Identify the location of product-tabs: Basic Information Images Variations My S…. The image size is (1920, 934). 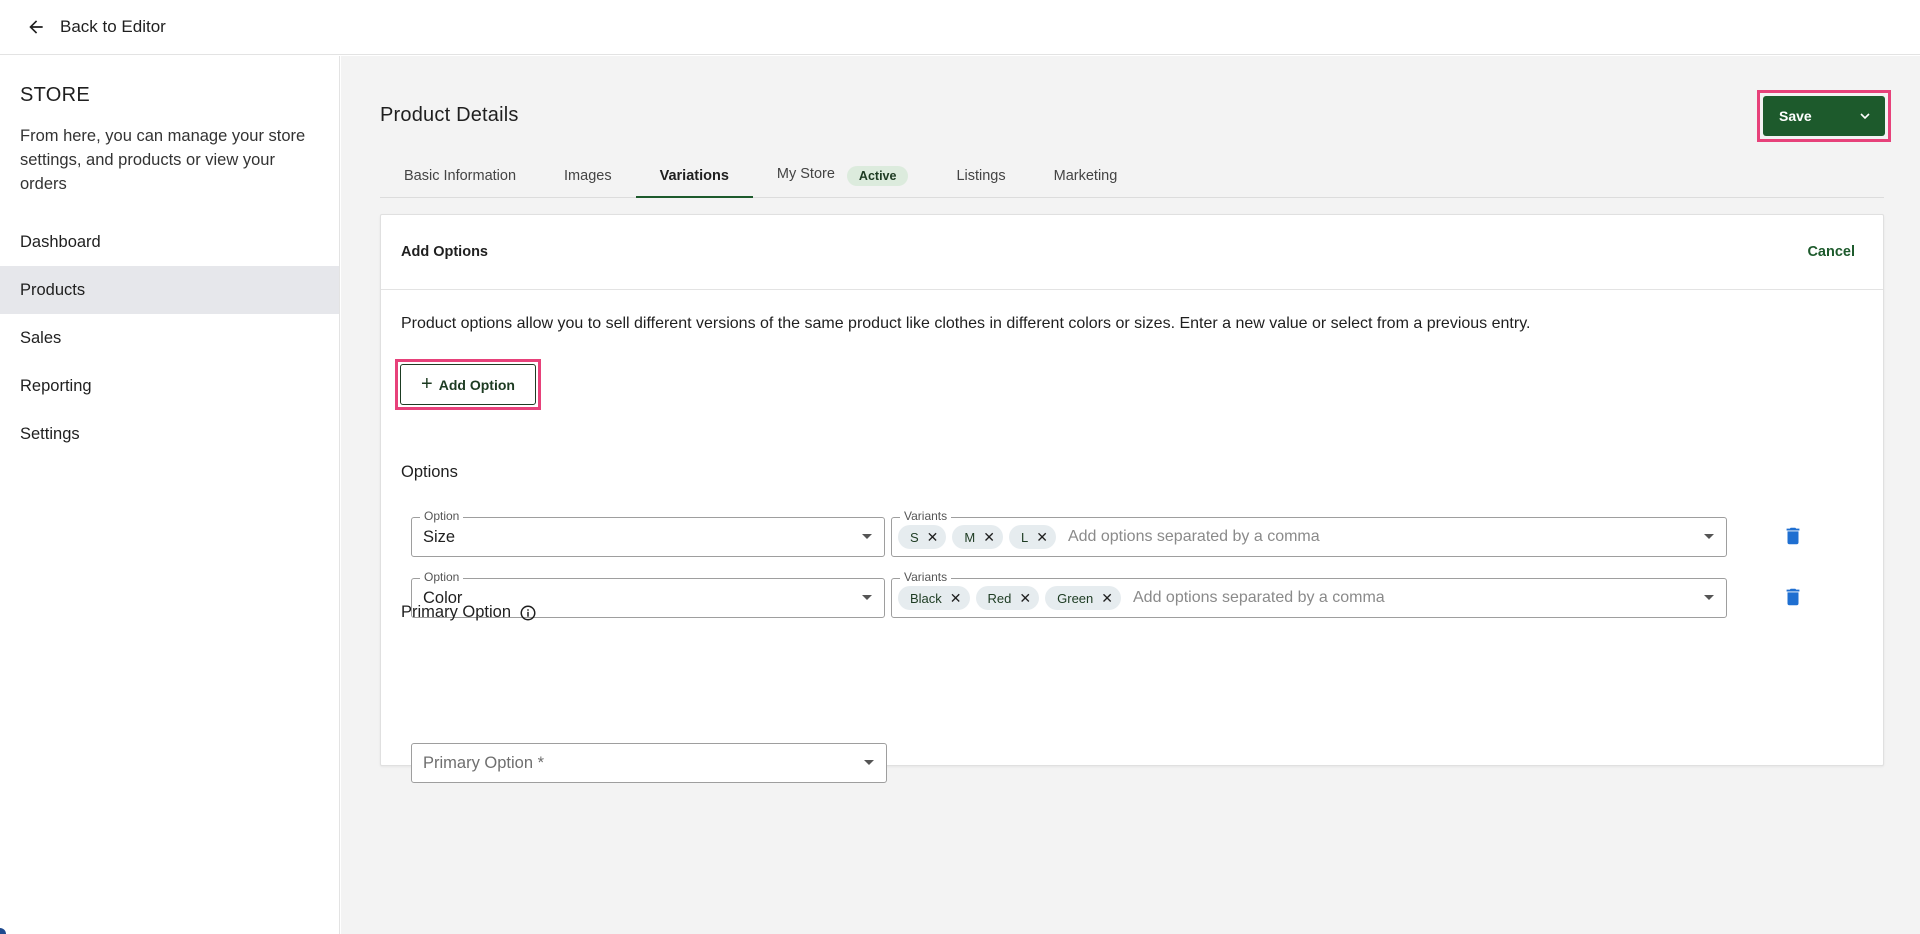
(1132, 176).